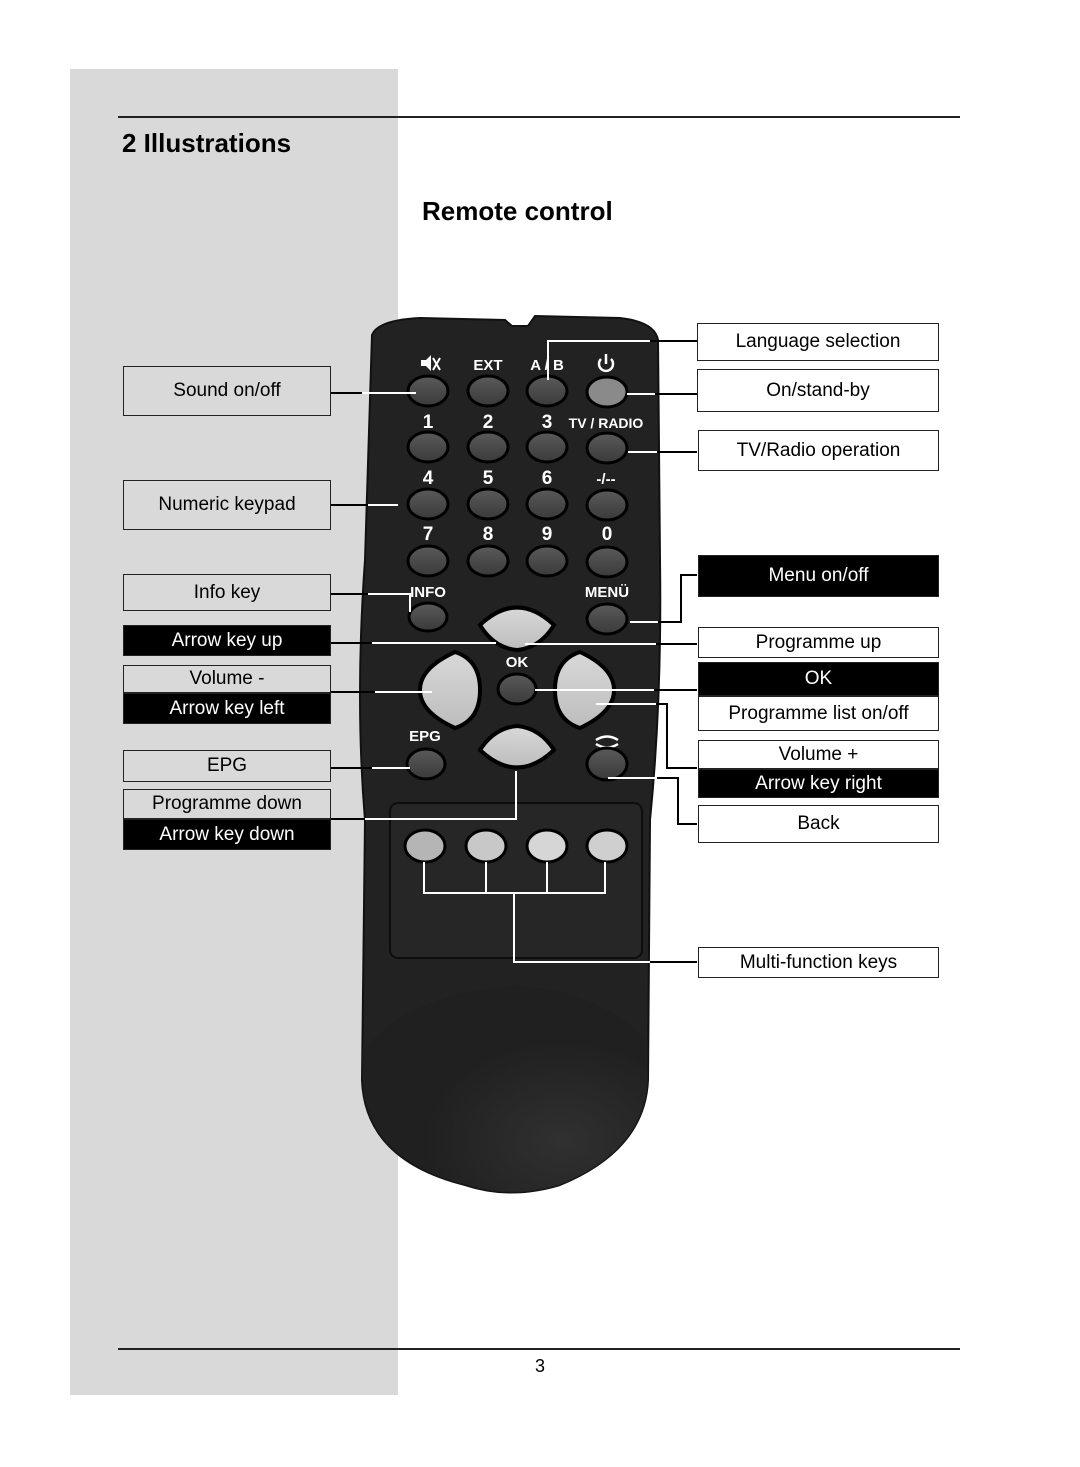 The height and width of the screenshot is (1467, 1080). Describe the element at coordinates (818, 713) in the screenshot. I see `callout-programme-list-on-off: Programme list on/off` at that location.